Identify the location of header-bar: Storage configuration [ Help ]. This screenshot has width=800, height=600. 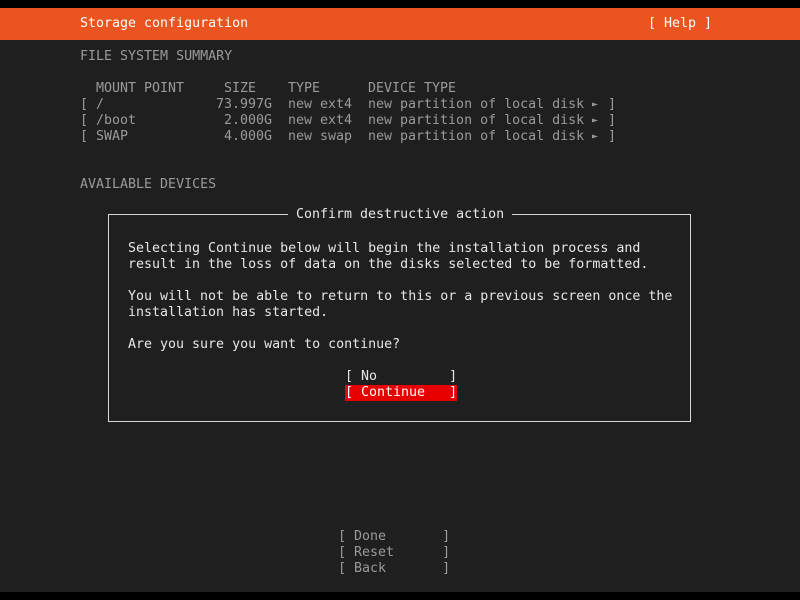
(400, 24).